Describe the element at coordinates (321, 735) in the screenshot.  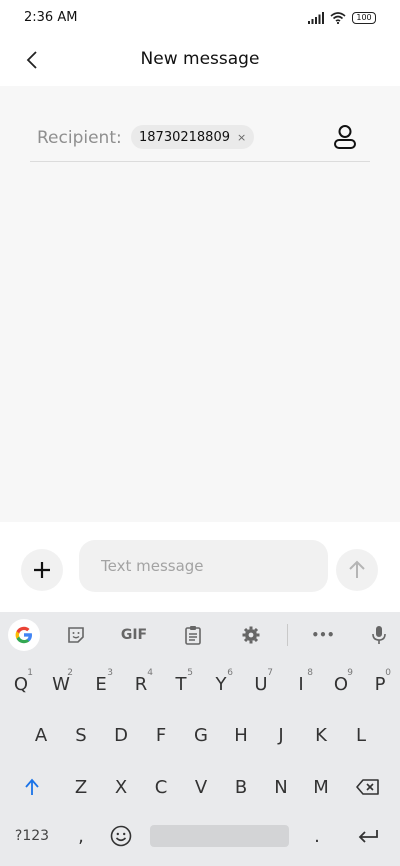
I see `key-k: K` at that location.